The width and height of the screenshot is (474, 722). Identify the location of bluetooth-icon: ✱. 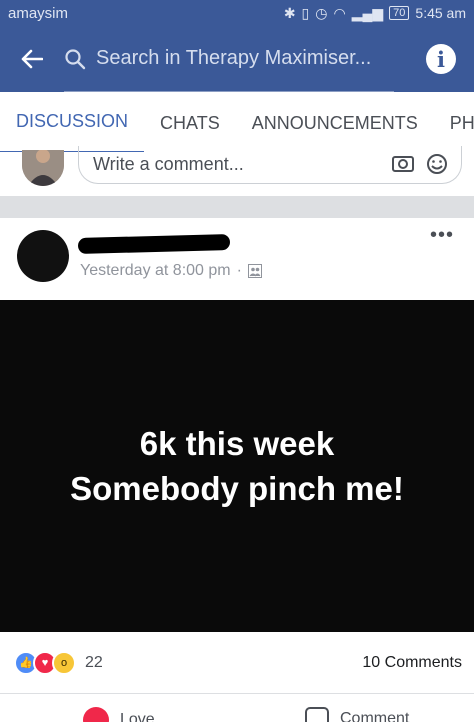
(289, 12).